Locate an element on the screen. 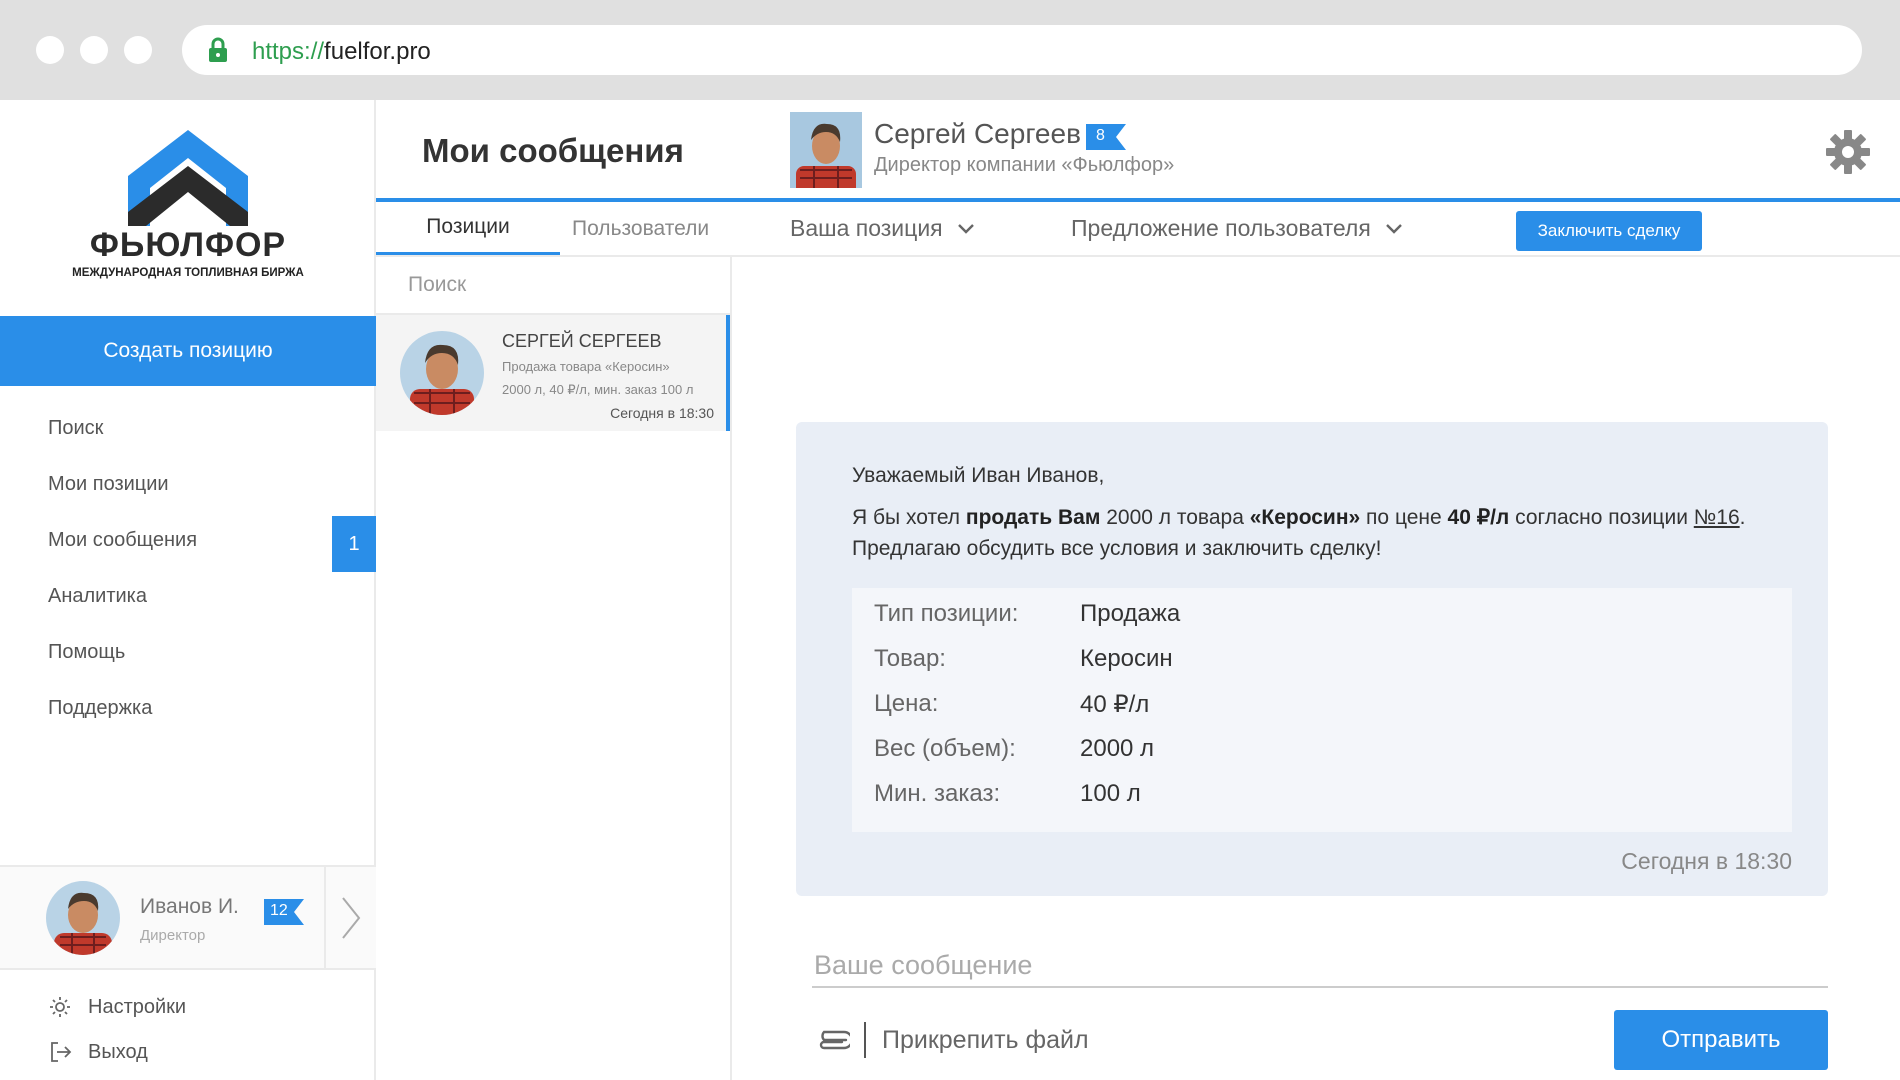  conversation-preview: Продажа товара «Керосин» is located at coordinates (586, 366).